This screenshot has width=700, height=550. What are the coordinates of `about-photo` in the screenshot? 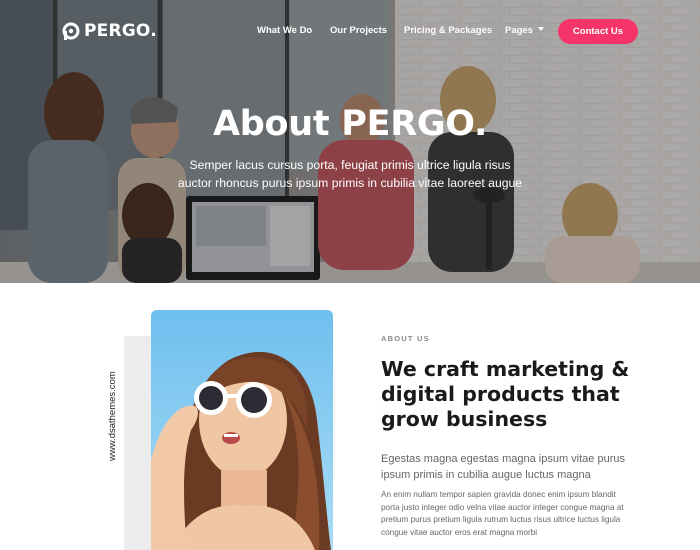 It's located at (242, 430).